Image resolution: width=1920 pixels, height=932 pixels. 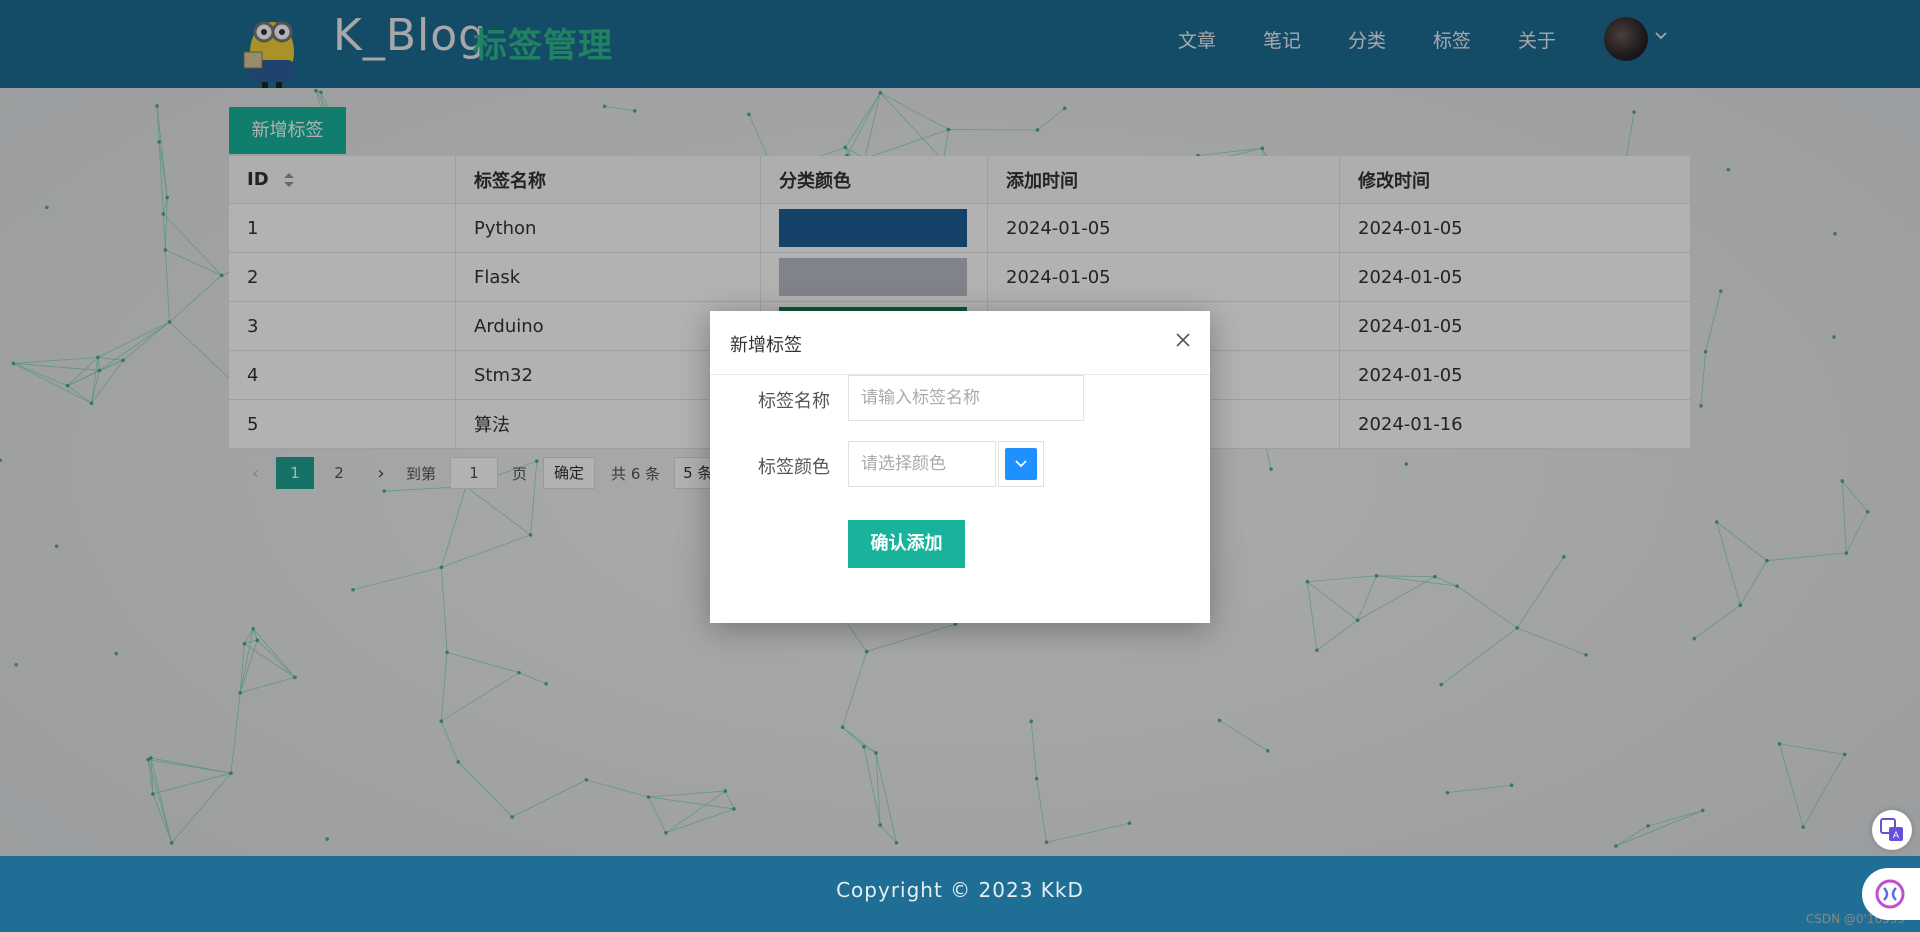 I want to click on form-row-name: 标签名称, so click(x=960, y=398).